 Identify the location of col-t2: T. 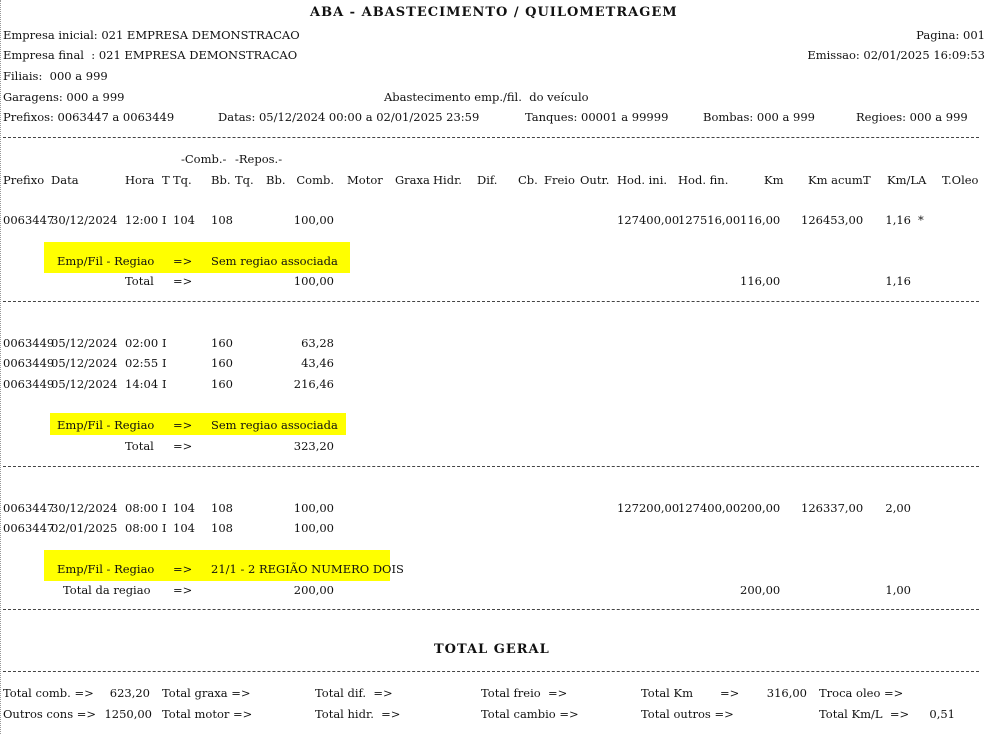
(867, 180).